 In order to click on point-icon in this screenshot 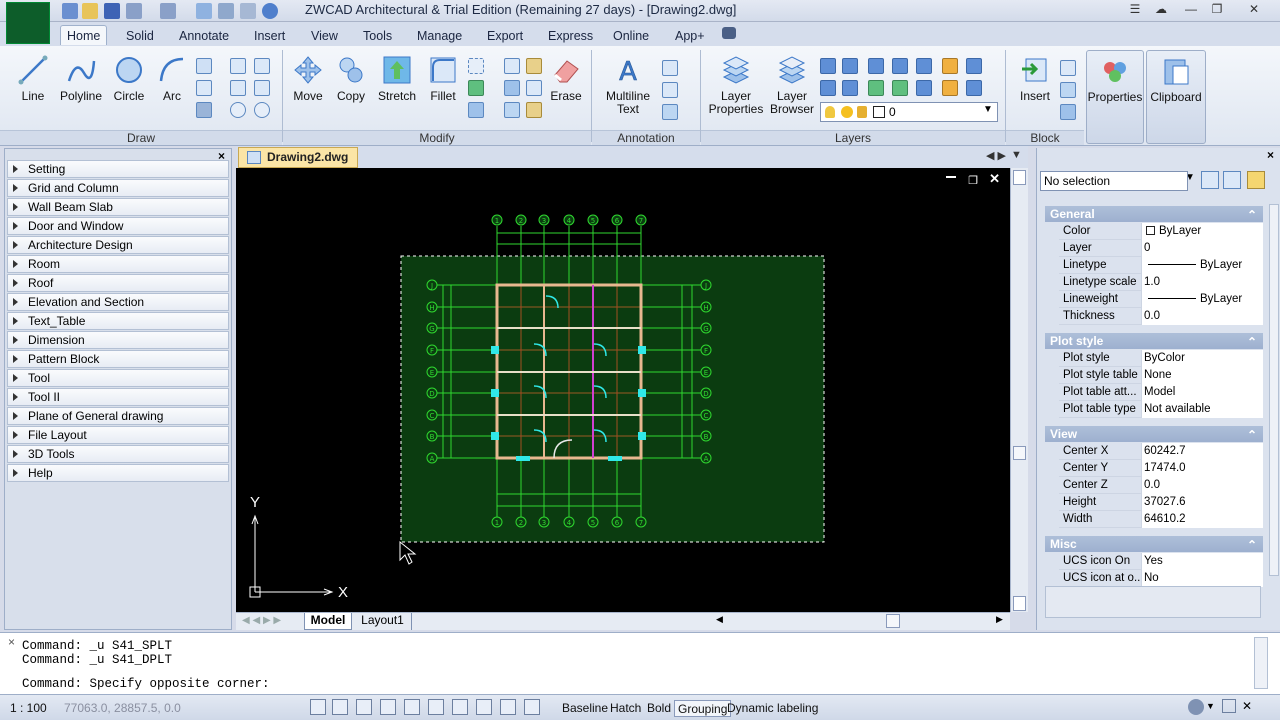, I will do `click(204, 66)`.